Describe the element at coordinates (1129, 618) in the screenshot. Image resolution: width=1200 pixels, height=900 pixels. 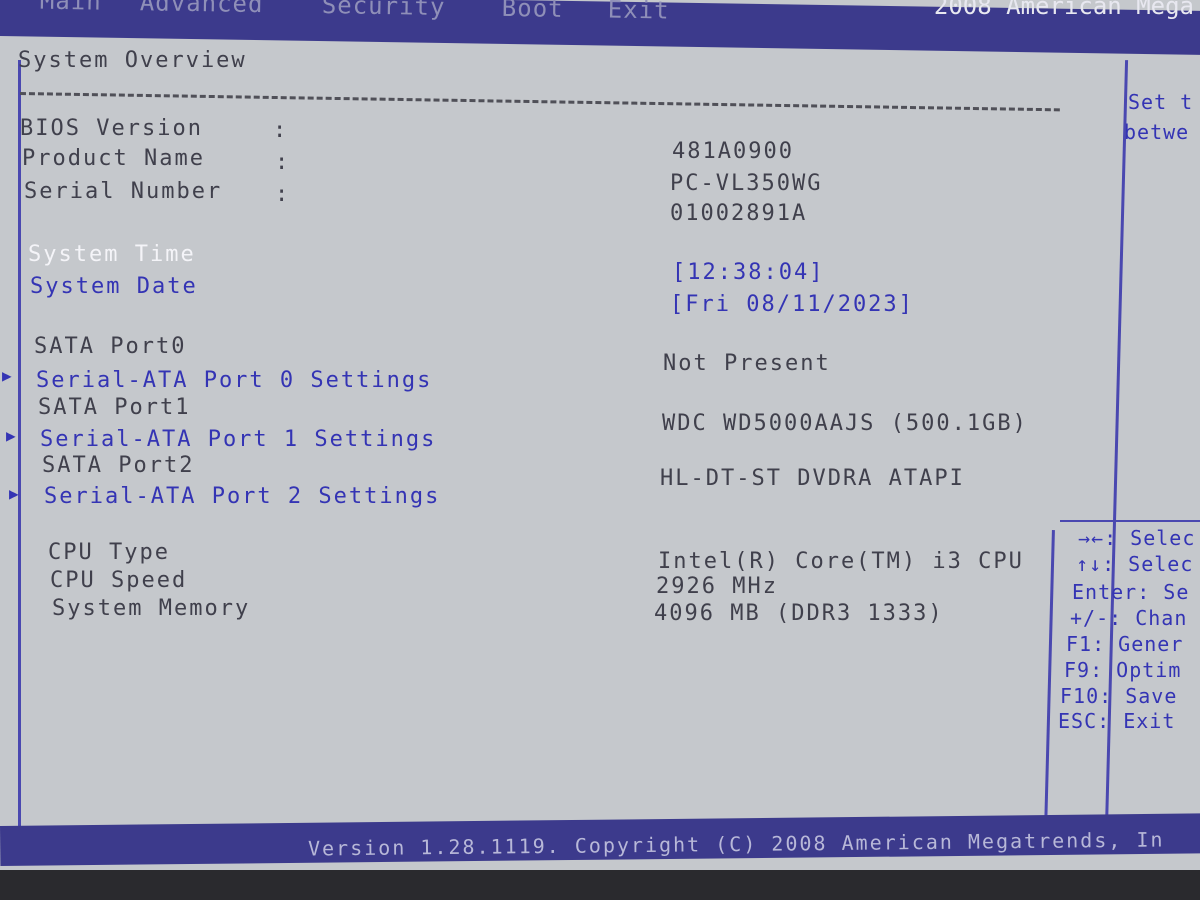
I see `help-key-plus-minus: +/-: Chan` at that location.